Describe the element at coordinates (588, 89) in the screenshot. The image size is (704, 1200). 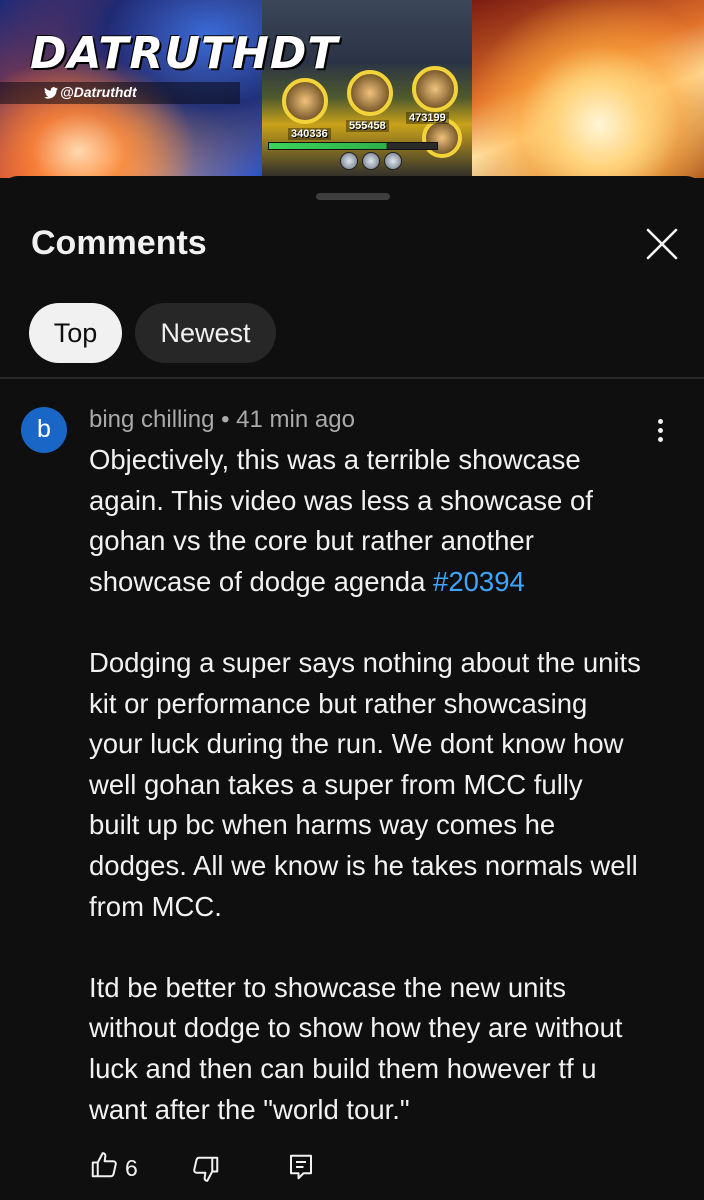
I see `thumbnail-art-right` at that location.